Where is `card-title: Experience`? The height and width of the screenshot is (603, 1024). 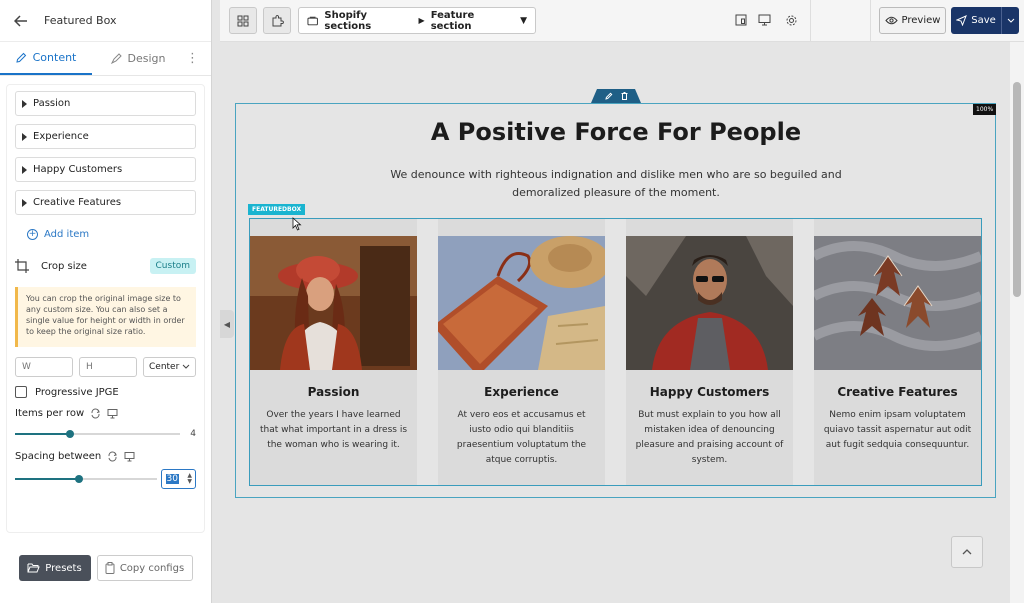 card-title: Experience is located at coordinates (521, 392).